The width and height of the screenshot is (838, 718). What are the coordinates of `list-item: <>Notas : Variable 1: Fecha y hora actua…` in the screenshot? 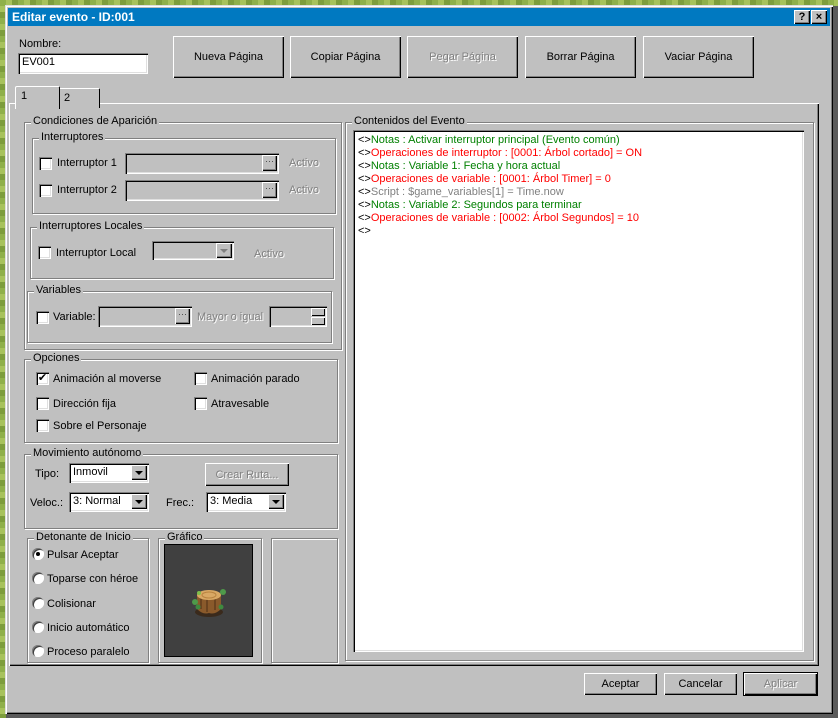 It's located at (459, 166).